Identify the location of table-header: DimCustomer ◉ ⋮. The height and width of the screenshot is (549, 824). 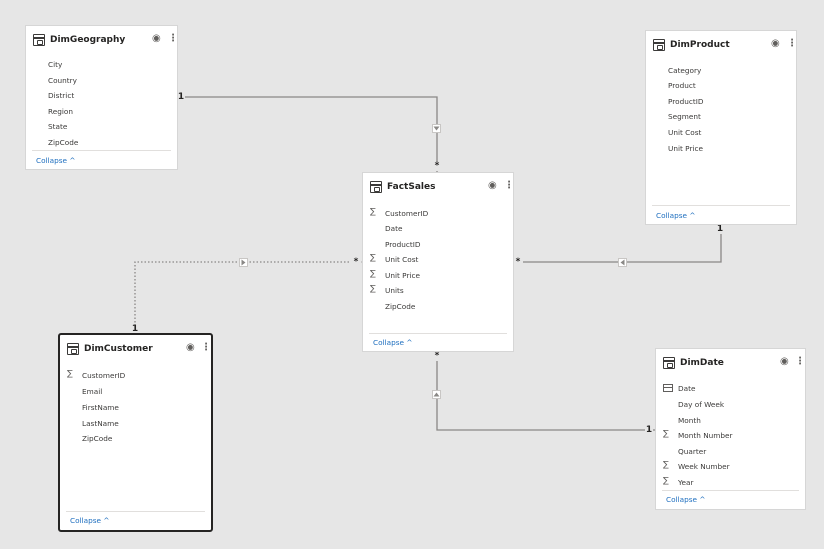
(135, 350).